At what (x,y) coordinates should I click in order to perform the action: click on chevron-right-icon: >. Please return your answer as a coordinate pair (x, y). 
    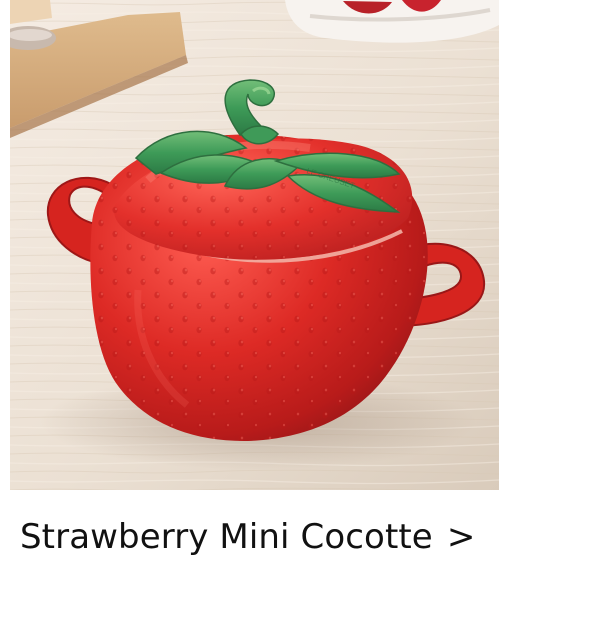
    Looking at the image, I should click on (461, 537).